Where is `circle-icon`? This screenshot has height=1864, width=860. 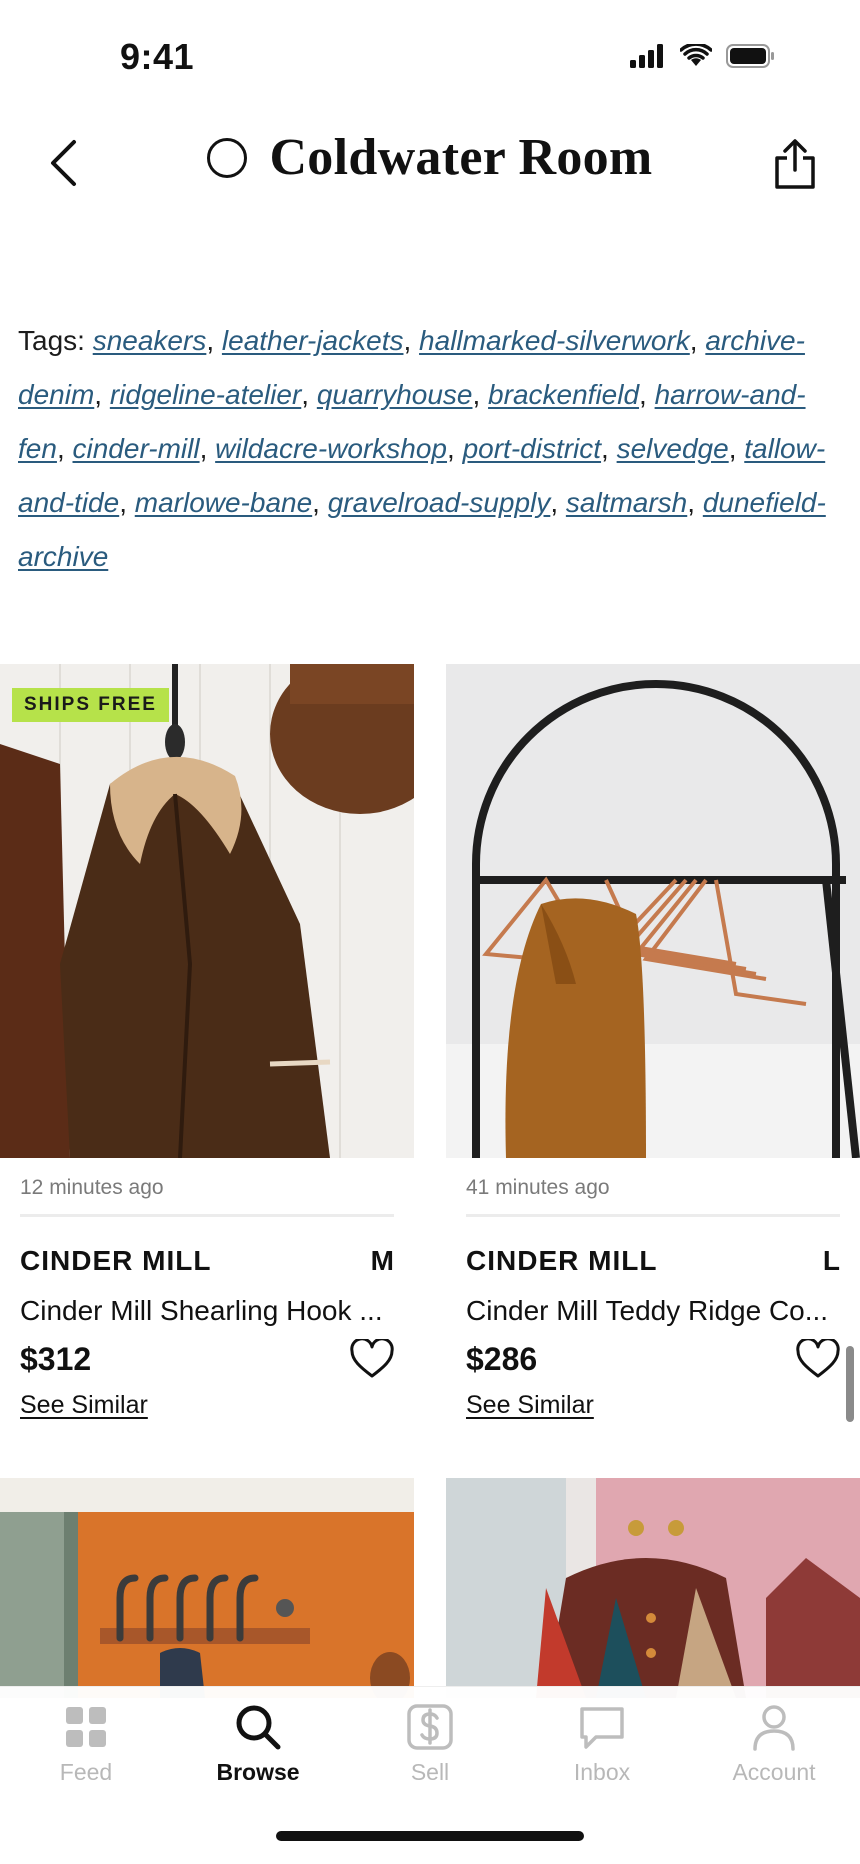 circle-icon is located at coordinates (227, 157).